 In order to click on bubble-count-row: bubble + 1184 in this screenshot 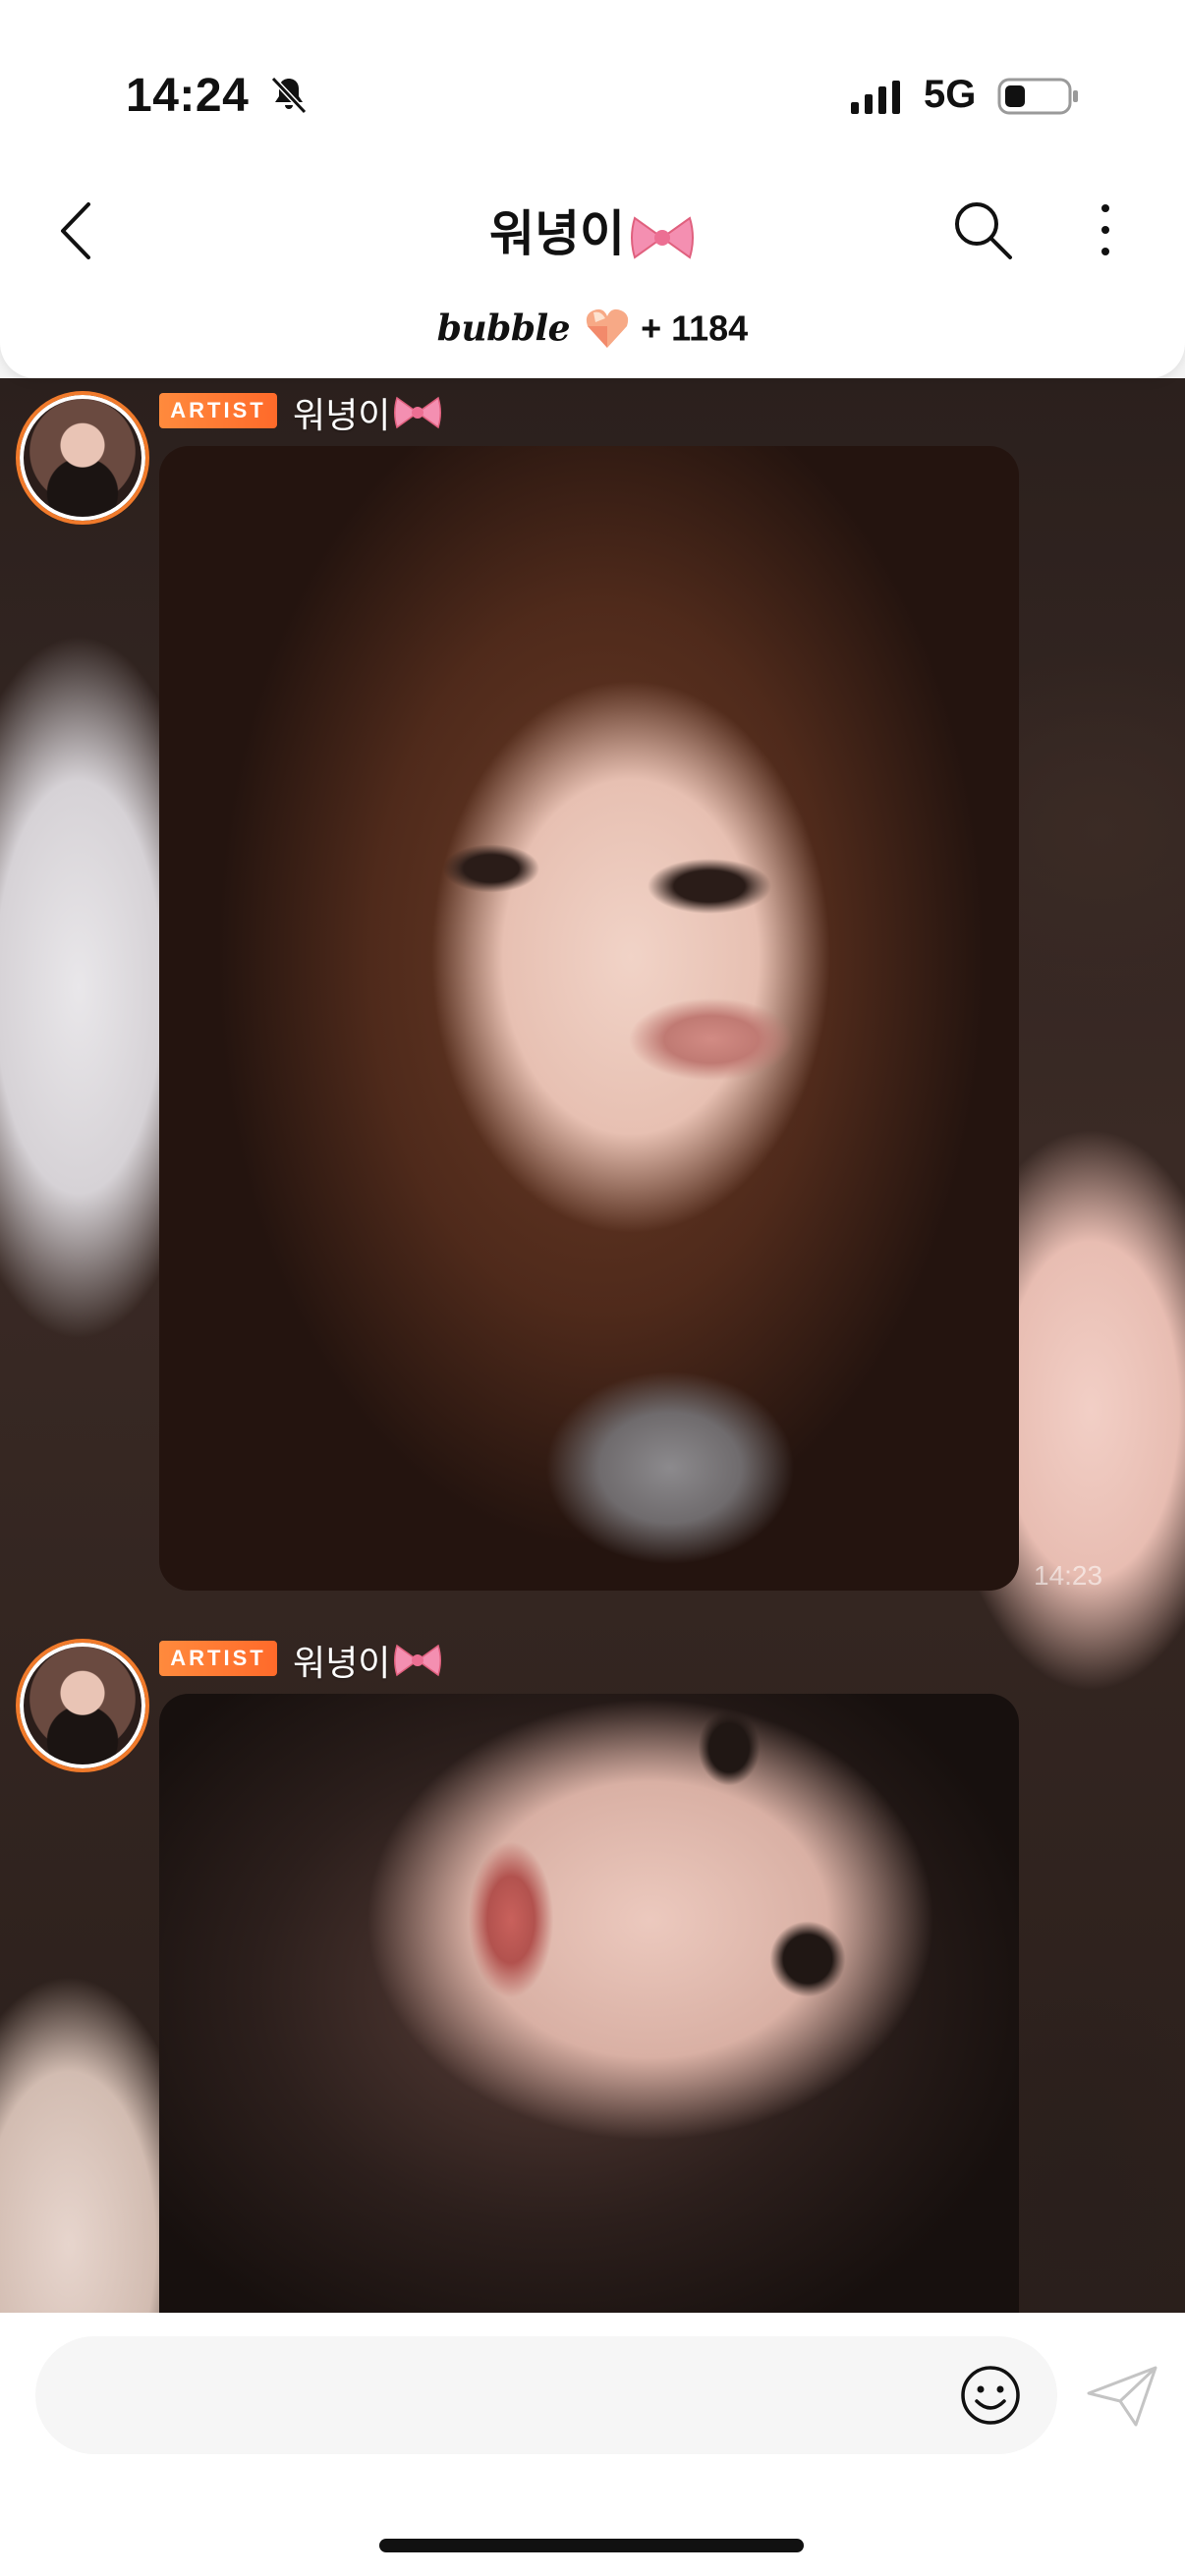, I will do `click(592, 336)`.